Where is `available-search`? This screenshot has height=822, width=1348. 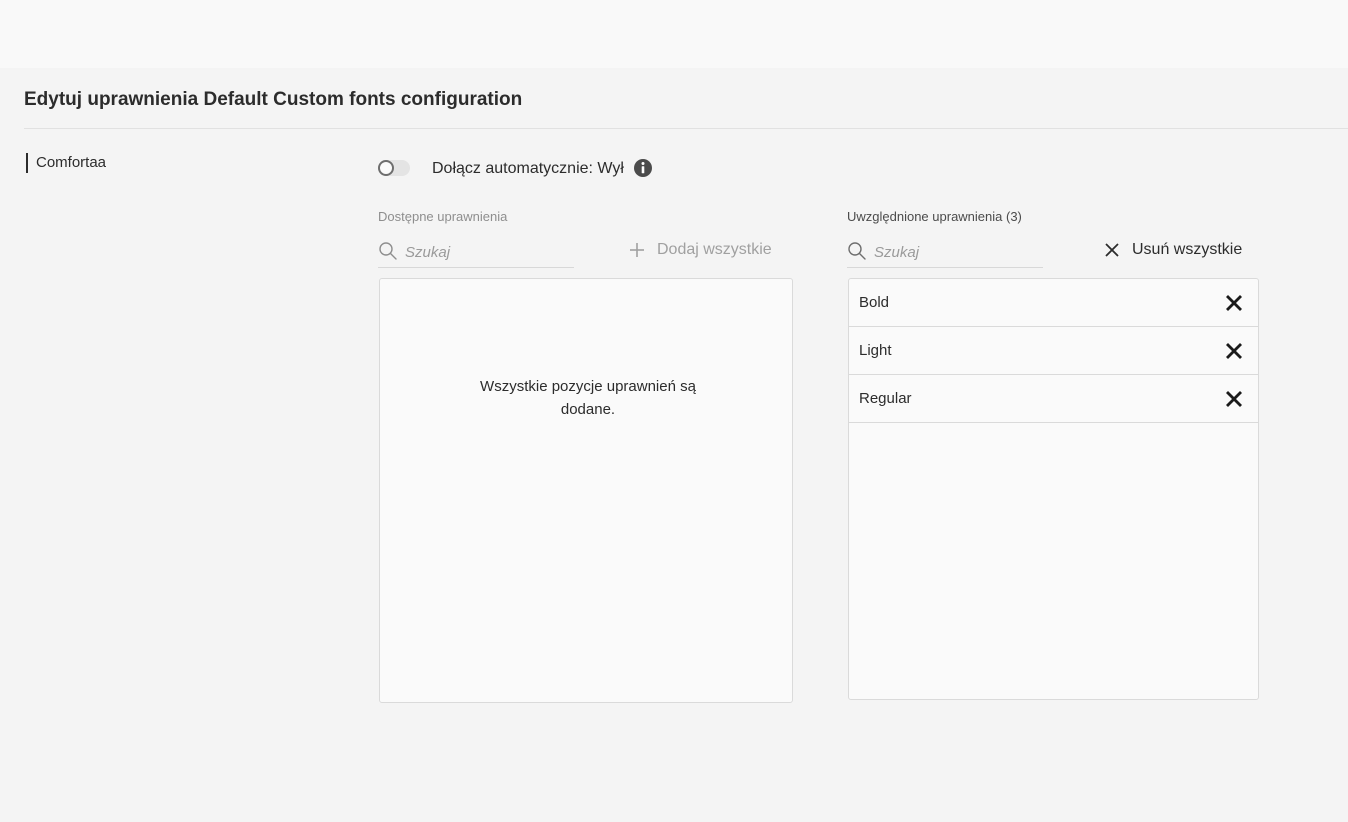 available-search is located at coordinates (476, 253).